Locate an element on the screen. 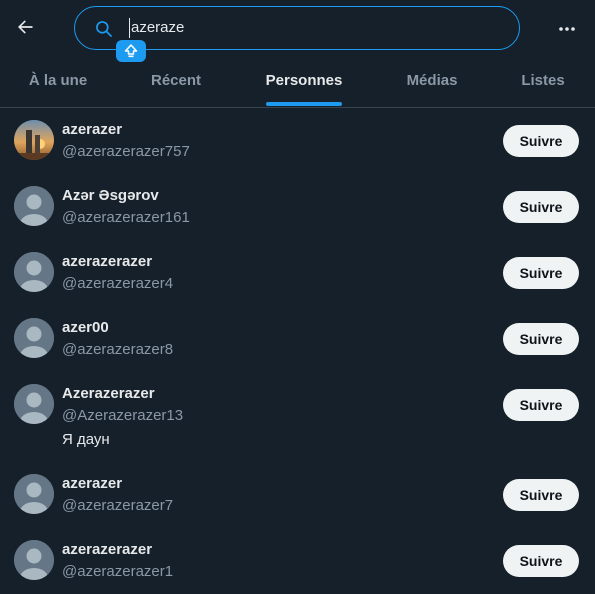 The height and width of the screenshot is (594, 595). user-cell: azerazerazer @azerazerazer1 Suivre is located at coordinates (297, 561).